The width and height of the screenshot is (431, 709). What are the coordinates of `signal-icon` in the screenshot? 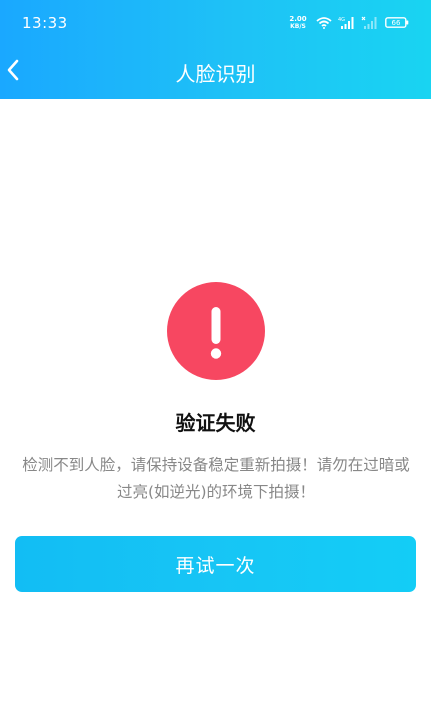 It's located at (369, 22).